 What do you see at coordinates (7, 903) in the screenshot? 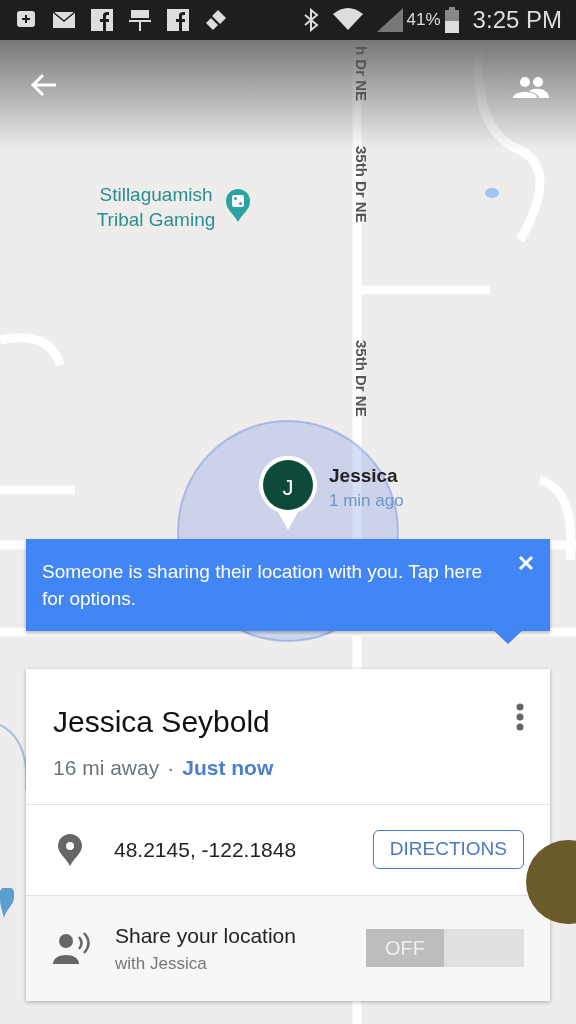
I see `map-pin-icon` at bounding box center [7, 903].